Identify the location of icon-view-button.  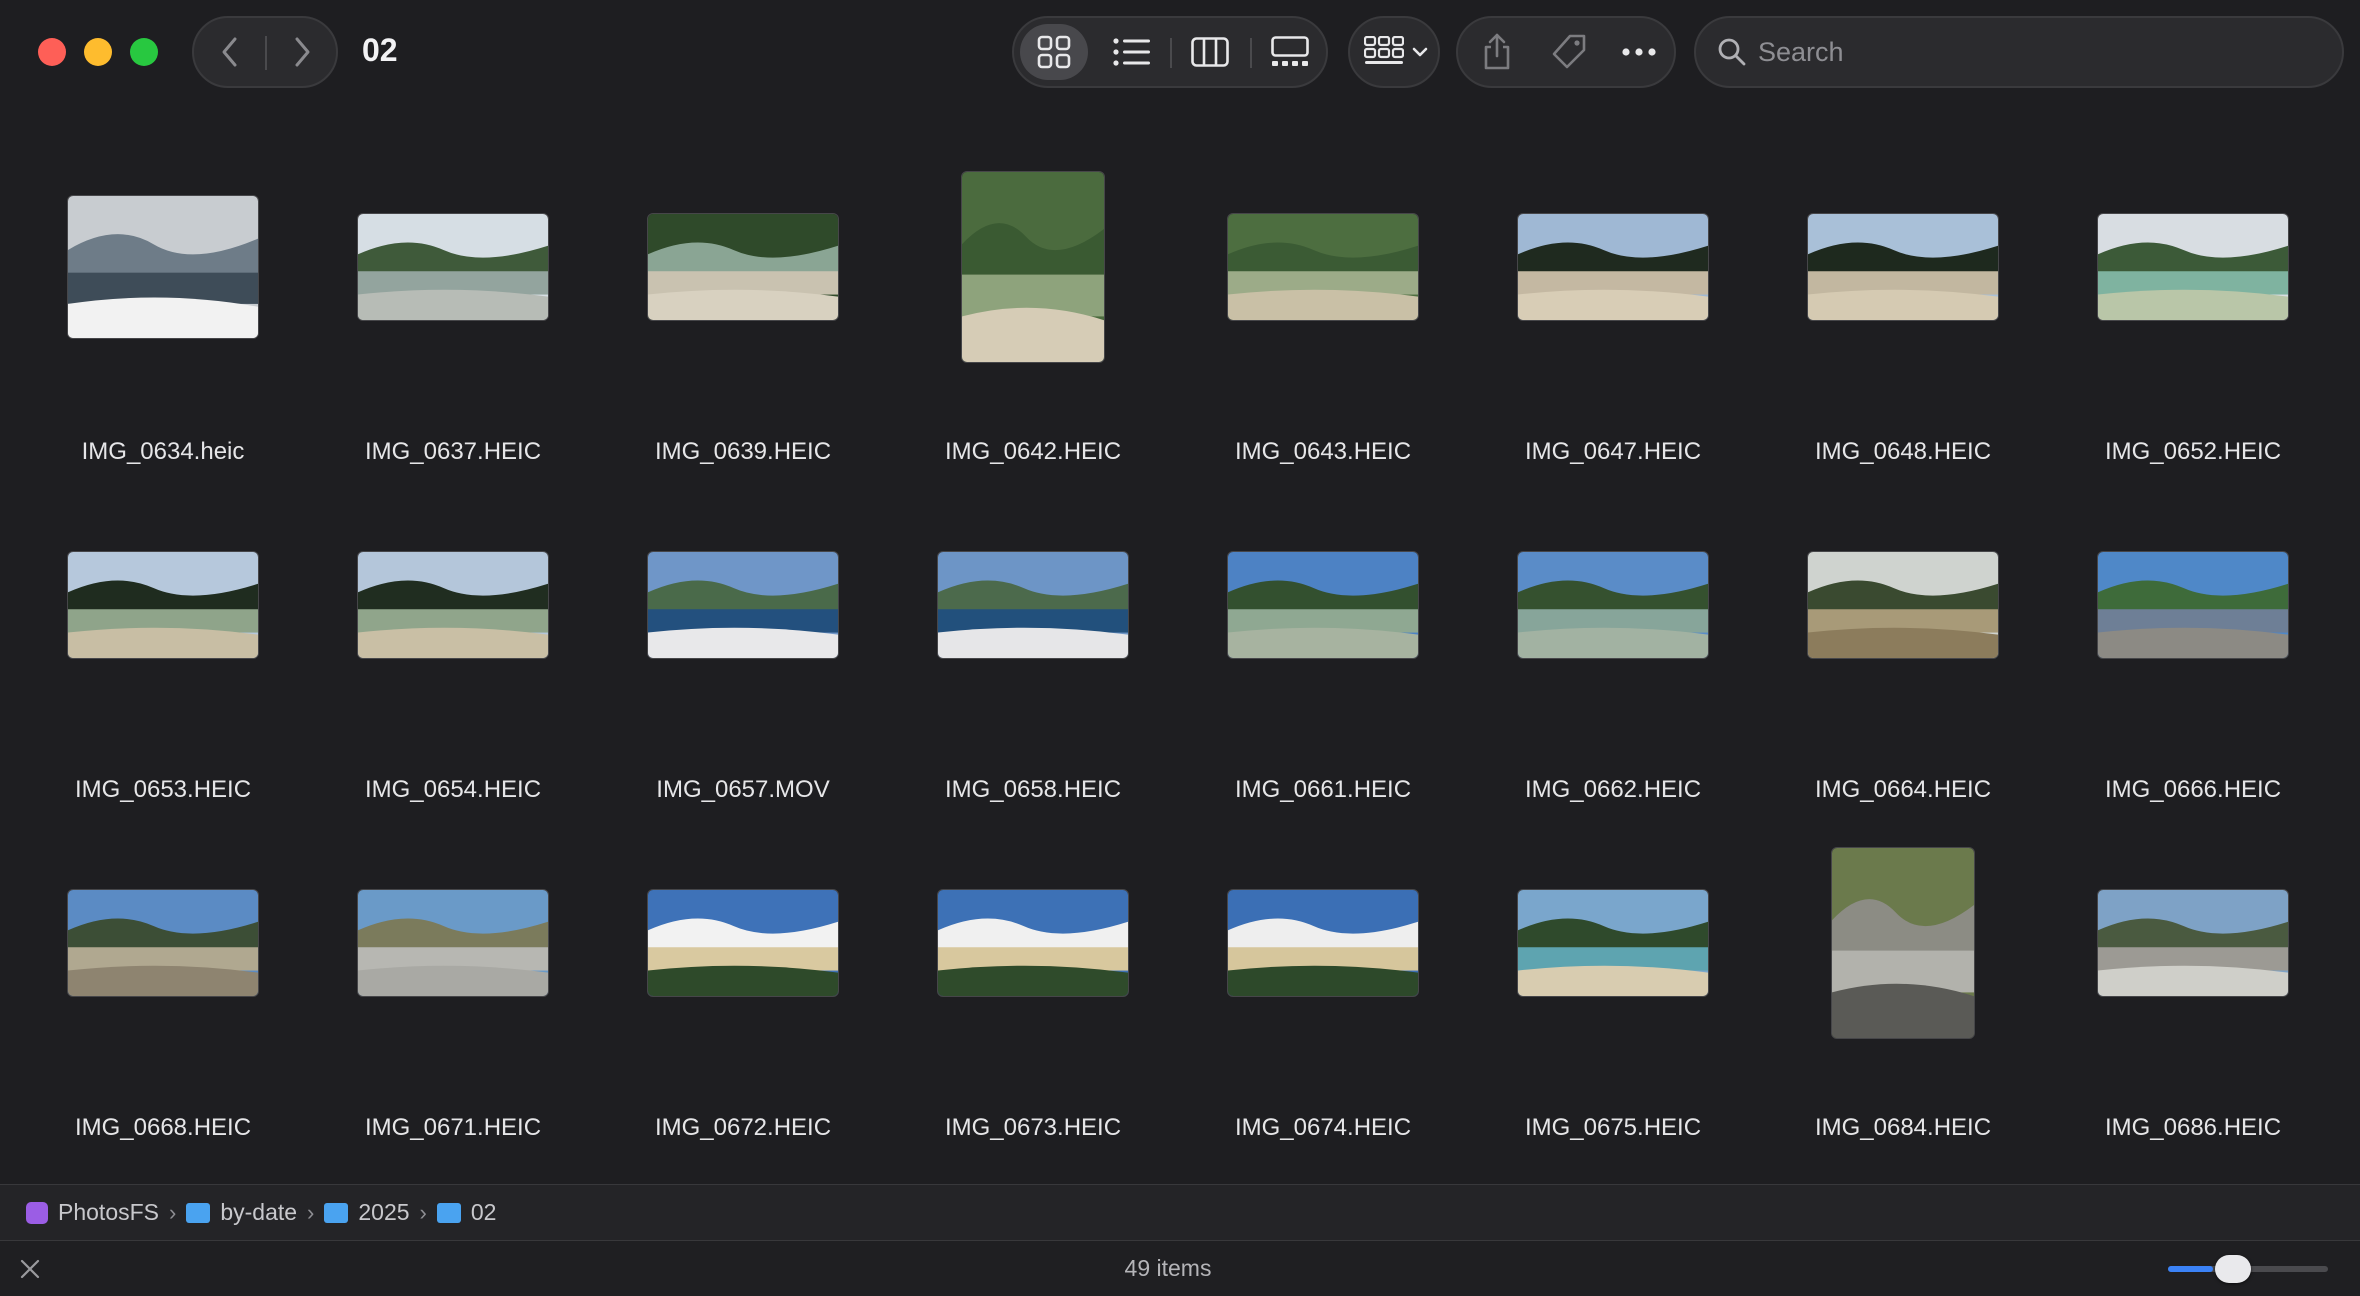
(1054, 52).